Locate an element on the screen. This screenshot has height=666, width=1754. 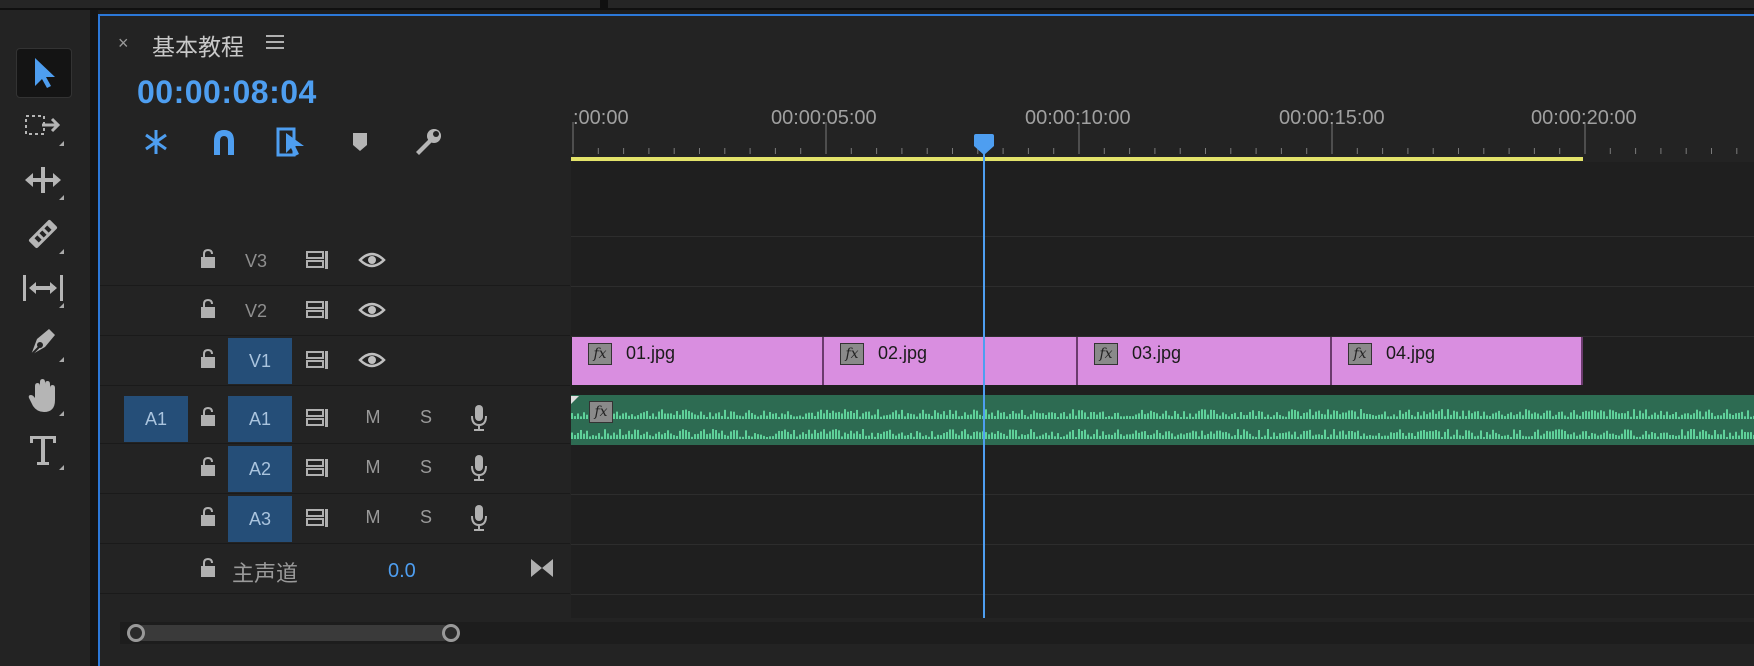
panel-divider is located at coordinates (94, 338).